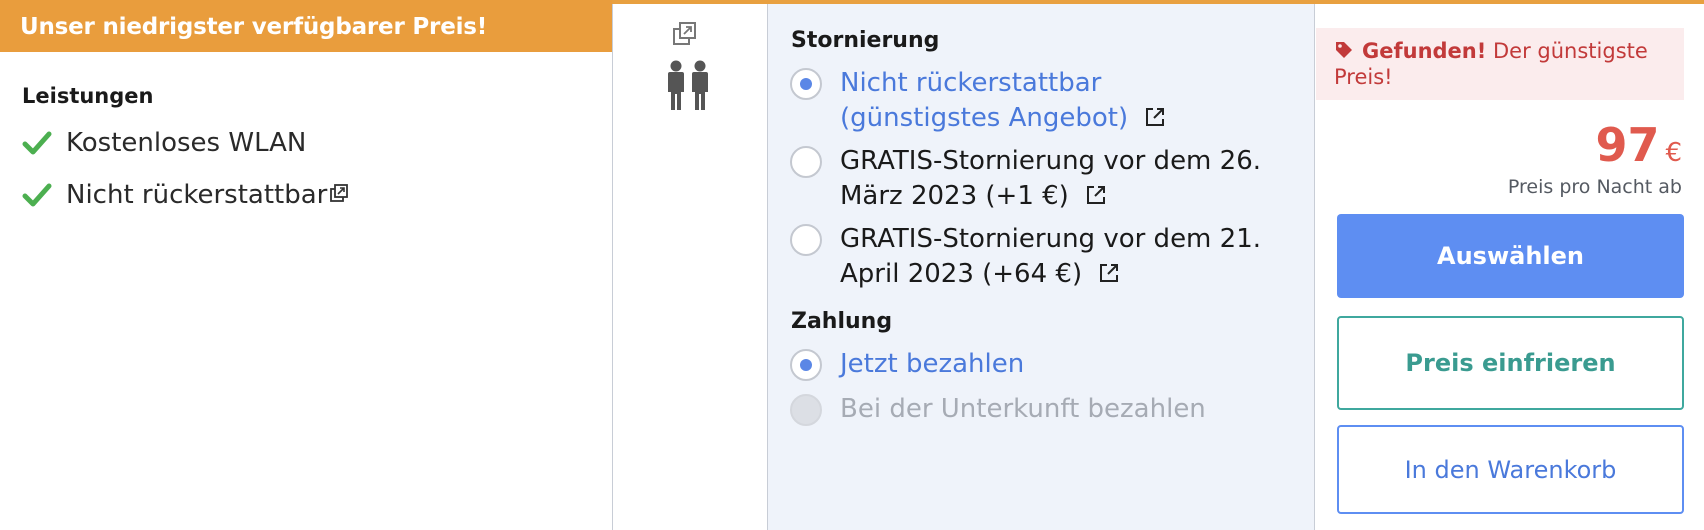 This screenshot has height=530, width=1704. What do you see at coordinates (689, 267) in the screenshot?
I see `room-info-column` at bounding box center [689, 267].